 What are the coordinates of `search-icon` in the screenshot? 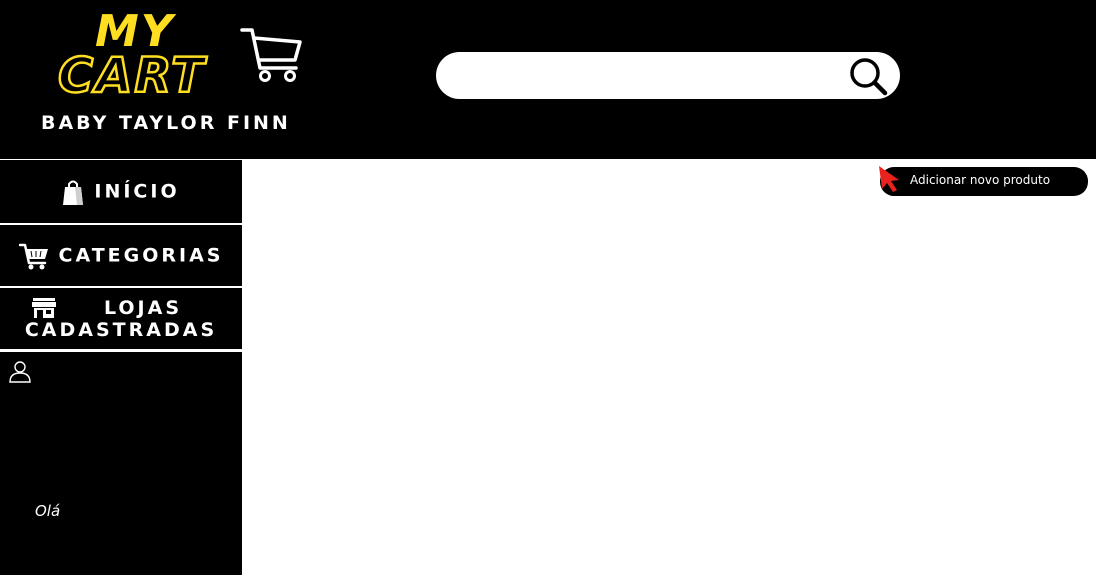 It's located at (868, 76).